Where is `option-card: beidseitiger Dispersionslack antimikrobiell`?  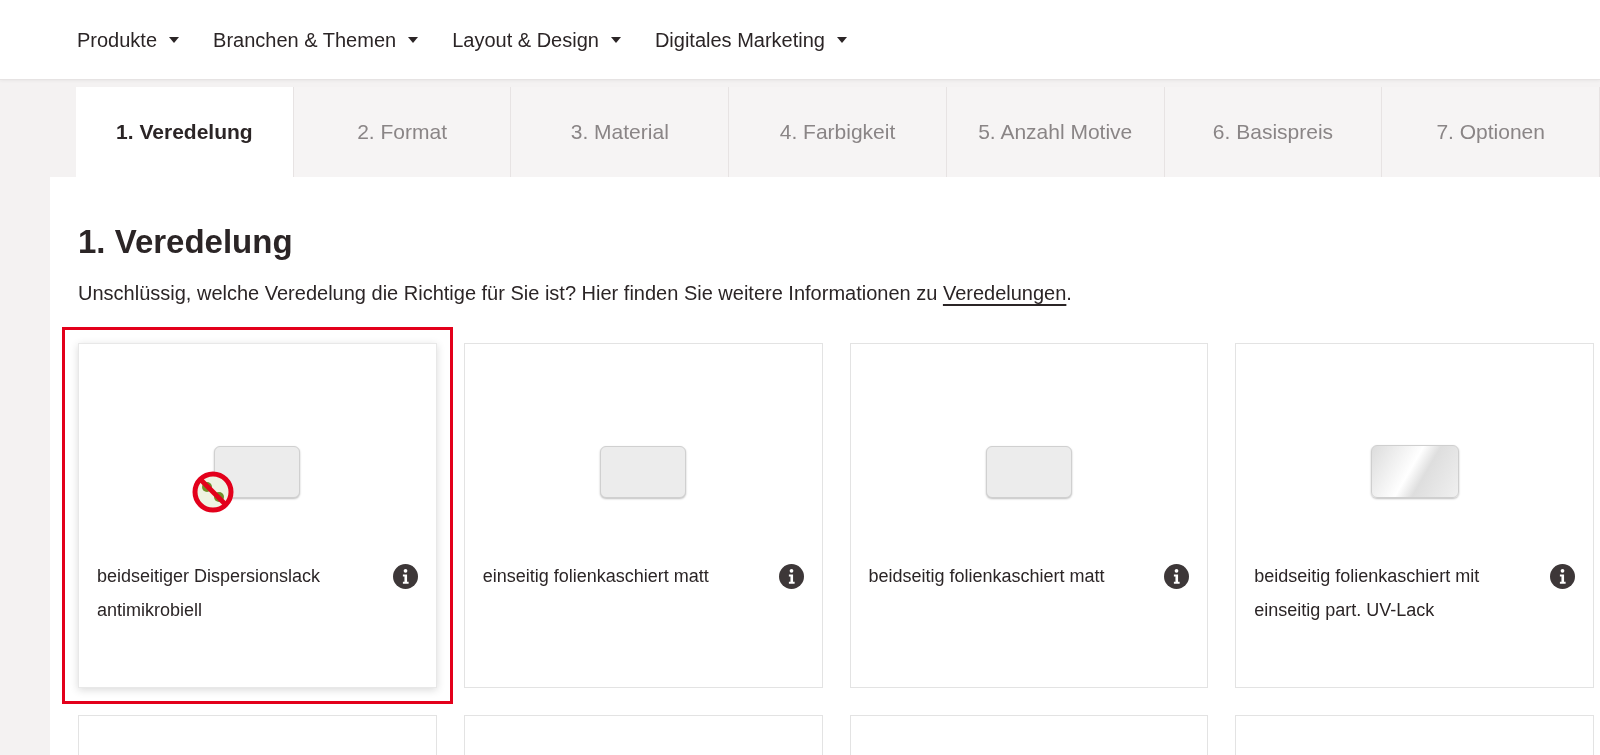
option-card: beidseitiger Dispersionslack antimikrobiell is located at coordinates (257, 515).